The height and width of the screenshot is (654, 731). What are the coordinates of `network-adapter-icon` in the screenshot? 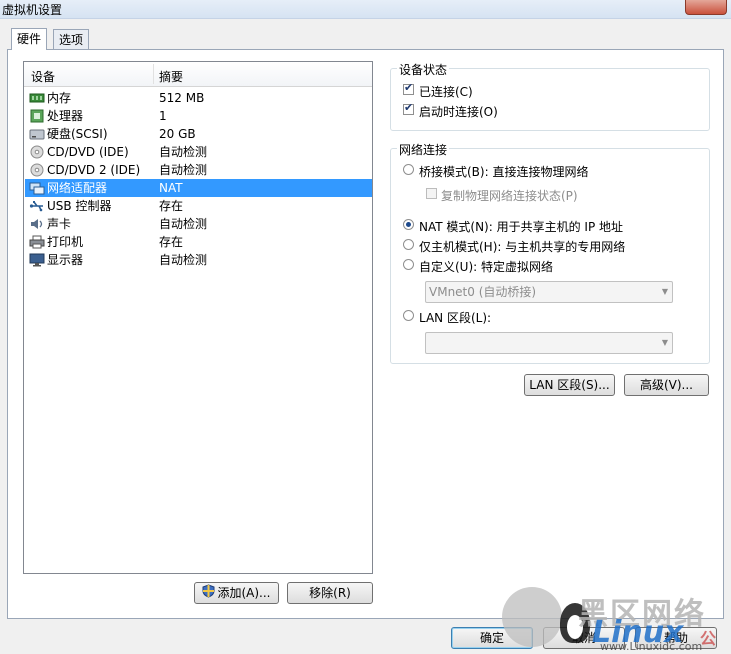 It's located at (37, 188).